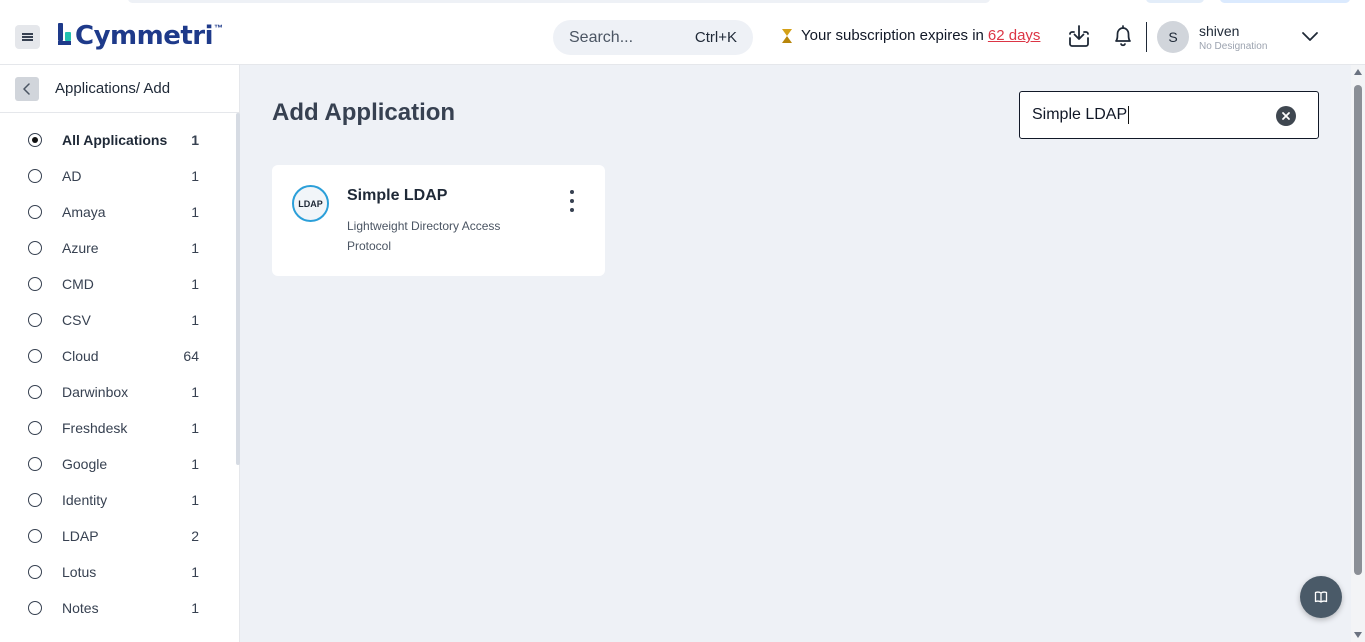 The width and height of the screenshot is (1365, 642). Describe the element at coordinates (144, 36) in the screenshot. I see `brand-name: Cymmetri` at that location.